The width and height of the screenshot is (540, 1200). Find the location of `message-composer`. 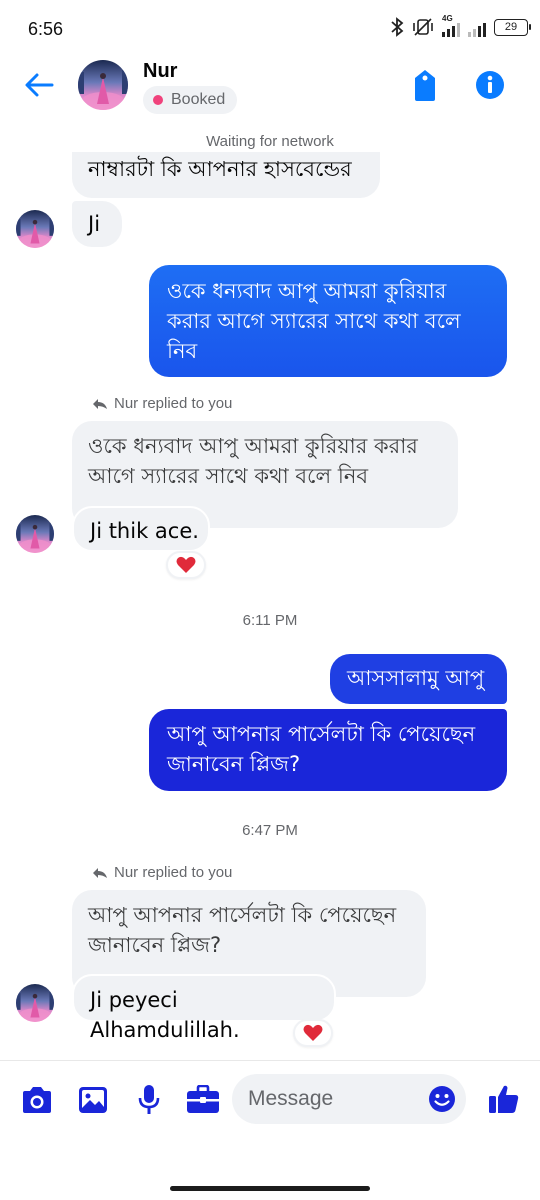

message-composer is located at coordinates (270, 1100).